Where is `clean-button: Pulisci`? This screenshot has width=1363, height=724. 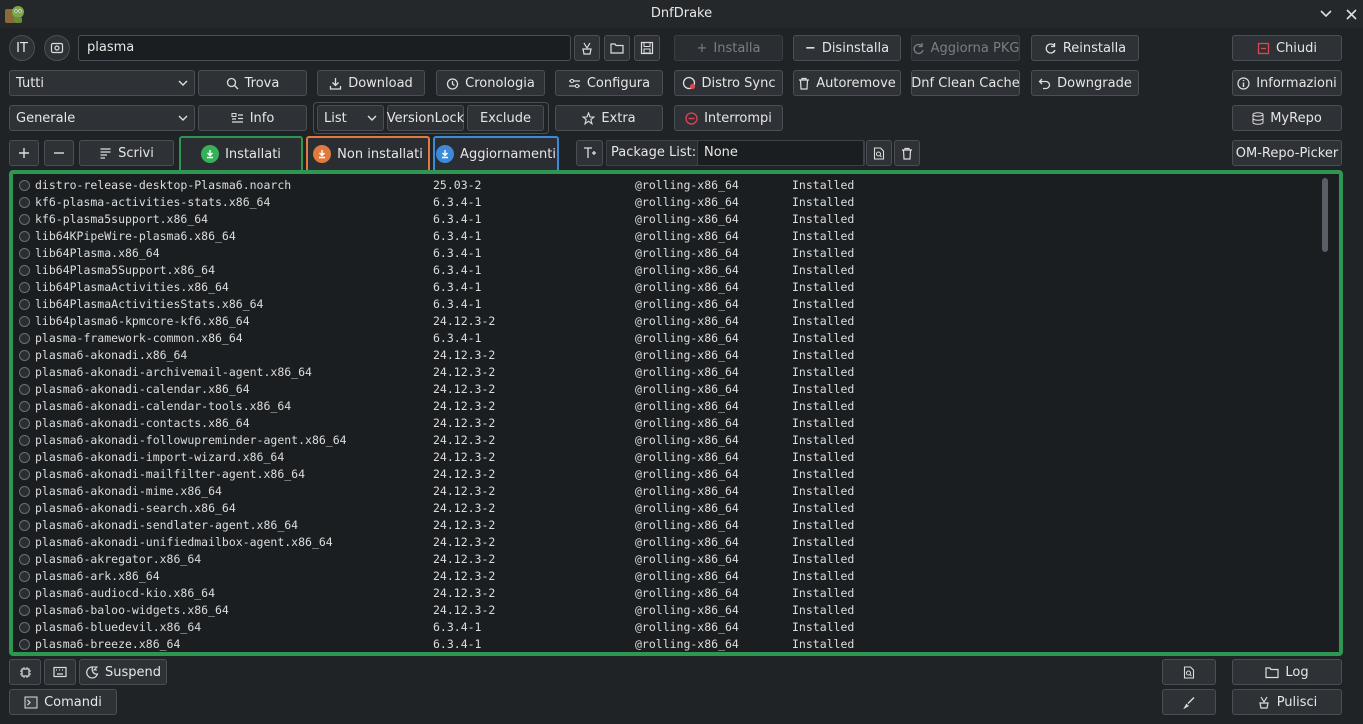 clean-button: Pulisci is located at coordinates (1287, 702).